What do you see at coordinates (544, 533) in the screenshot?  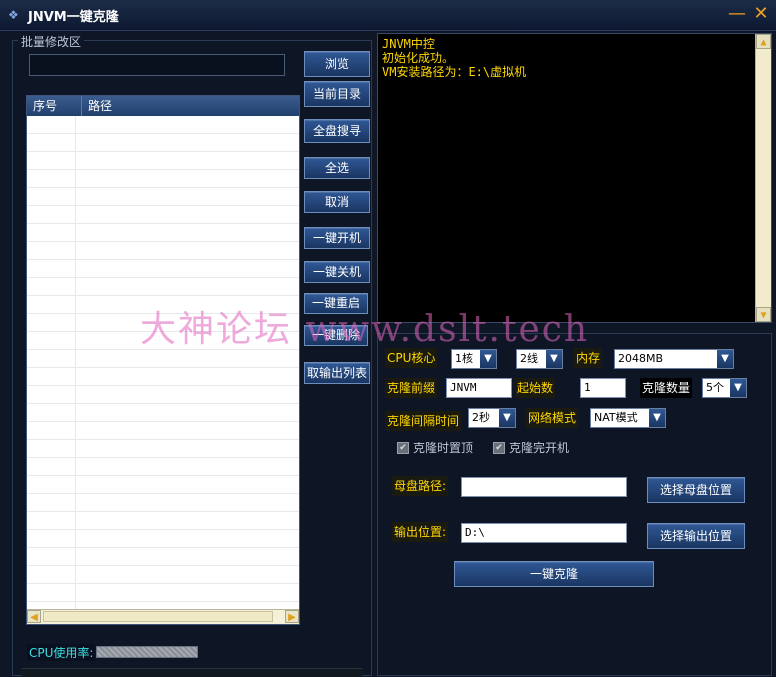 I see `output-location-input: D:\` at bounding box center [544, 533].